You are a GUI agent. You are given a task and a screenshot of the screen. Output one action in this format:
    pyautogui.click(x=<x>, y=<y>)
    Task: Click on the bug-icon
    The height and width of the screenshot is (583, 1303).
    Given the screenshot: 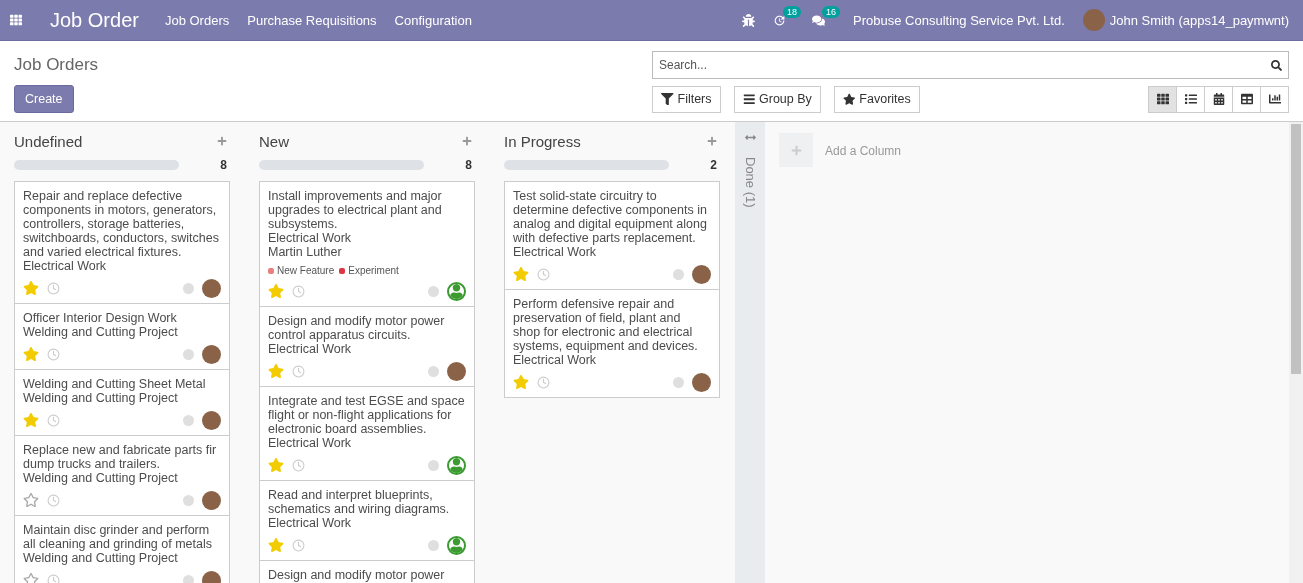 What is the action you would take?
    pyautogui.click(x=749, y=20)
    